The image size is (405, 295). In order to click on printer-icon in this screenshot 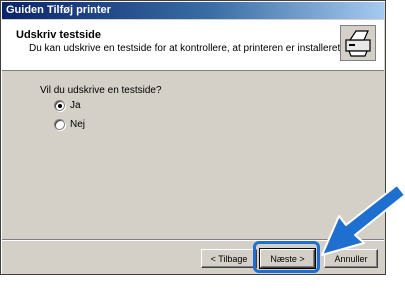, I will do `click(358, 43)`.